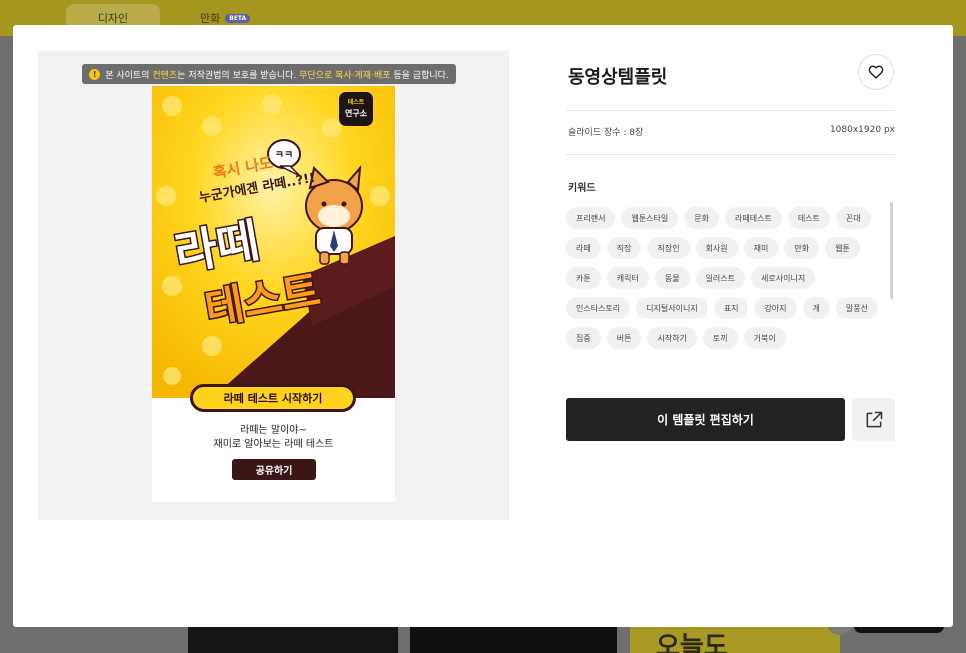 Image resolution: width=966 pixels, height=653 pixels. What do you see at coordinates (624, 338) in the screenshot?
I see `keyword-chip: 버튼` at bounding box center [624, 338].